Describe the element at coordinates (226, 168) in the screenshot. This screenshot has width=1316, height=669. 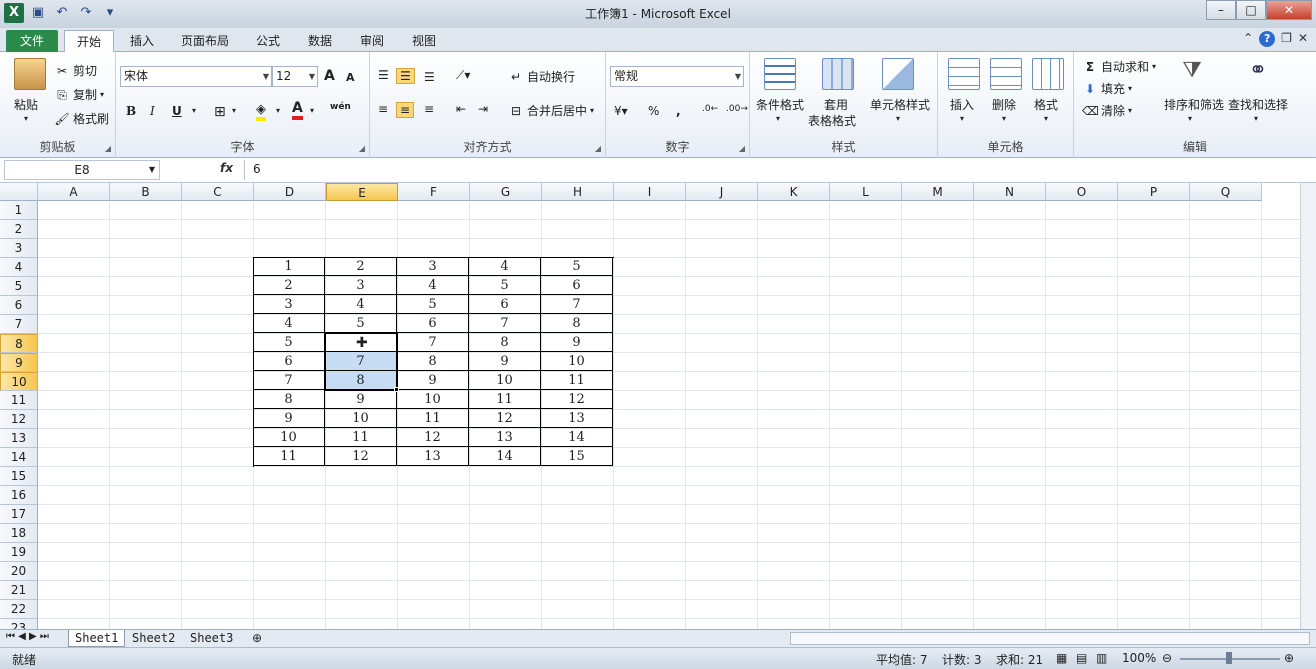
I see `insert-function-button: fx` at that location.